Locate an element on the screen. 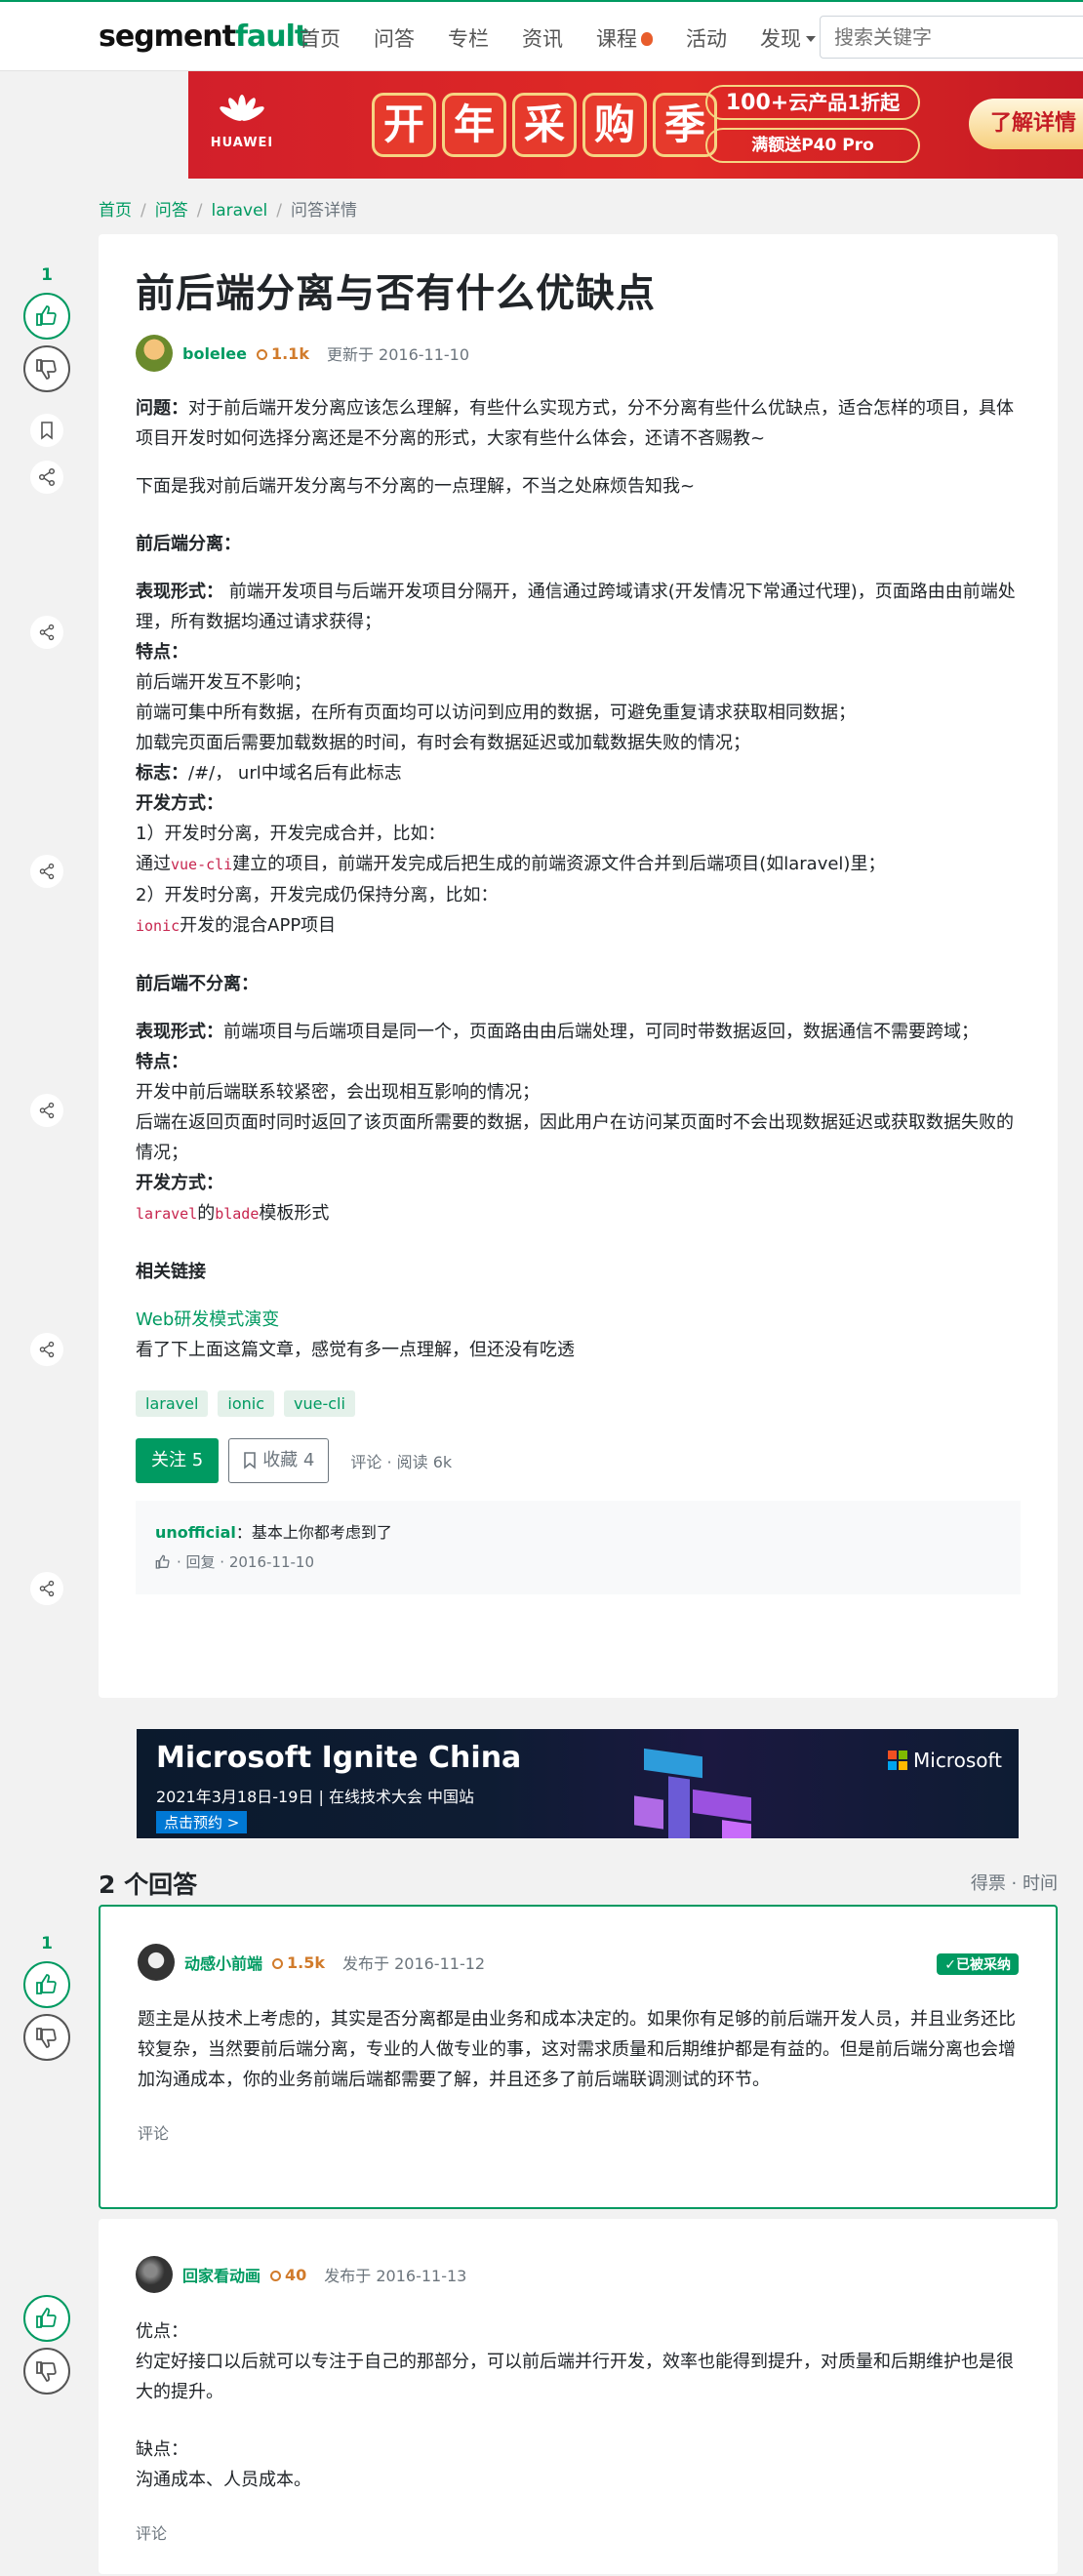 Image resolution: width=1083 pixels, height=2576 pixels. bookmark-icon is located at coordinates (47, 431).